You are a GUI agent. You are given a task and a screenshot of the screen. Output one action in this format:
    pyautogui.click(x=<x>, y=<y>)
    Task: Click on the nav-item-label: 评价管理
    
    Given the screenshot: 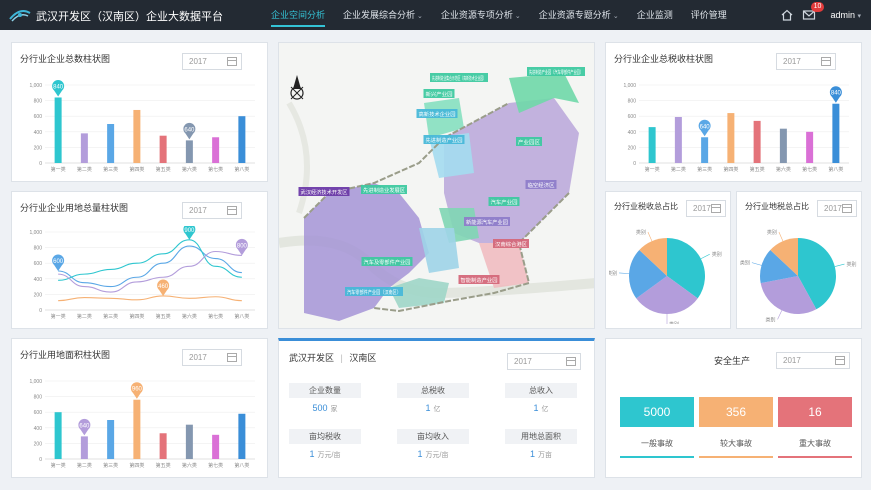 What is the action you would take?
    pyautogui.click(x=708, y=15)
    